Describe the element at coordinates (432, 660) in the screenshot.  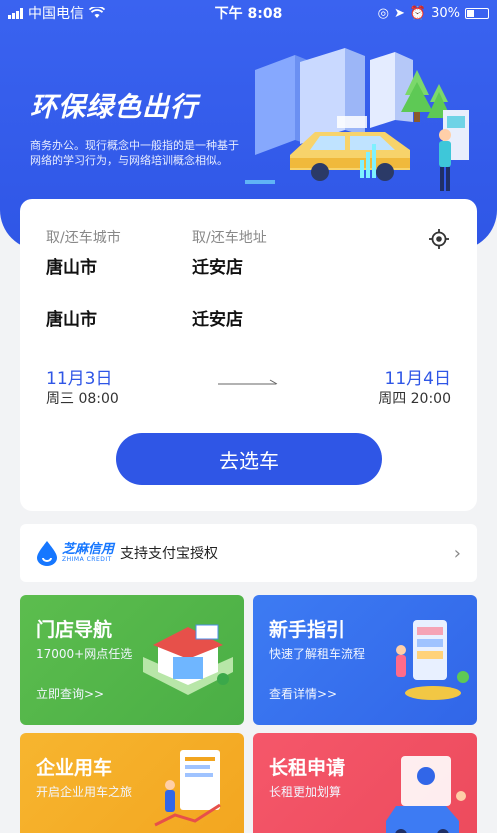
I see `phone-guide-illustration` at that location.